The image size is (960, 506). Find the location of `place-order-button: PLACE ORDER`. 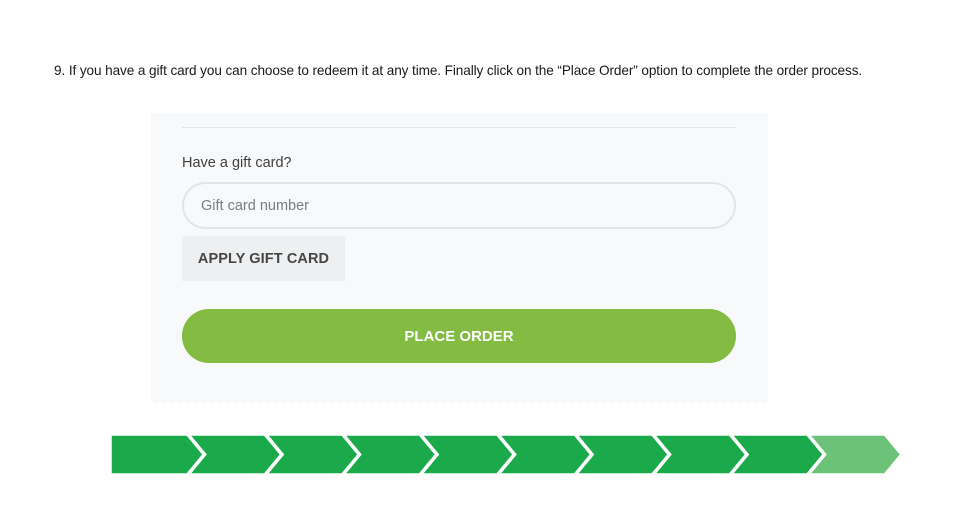

place-order-button: PLACE ORDER is located at coordinates (459, 336).